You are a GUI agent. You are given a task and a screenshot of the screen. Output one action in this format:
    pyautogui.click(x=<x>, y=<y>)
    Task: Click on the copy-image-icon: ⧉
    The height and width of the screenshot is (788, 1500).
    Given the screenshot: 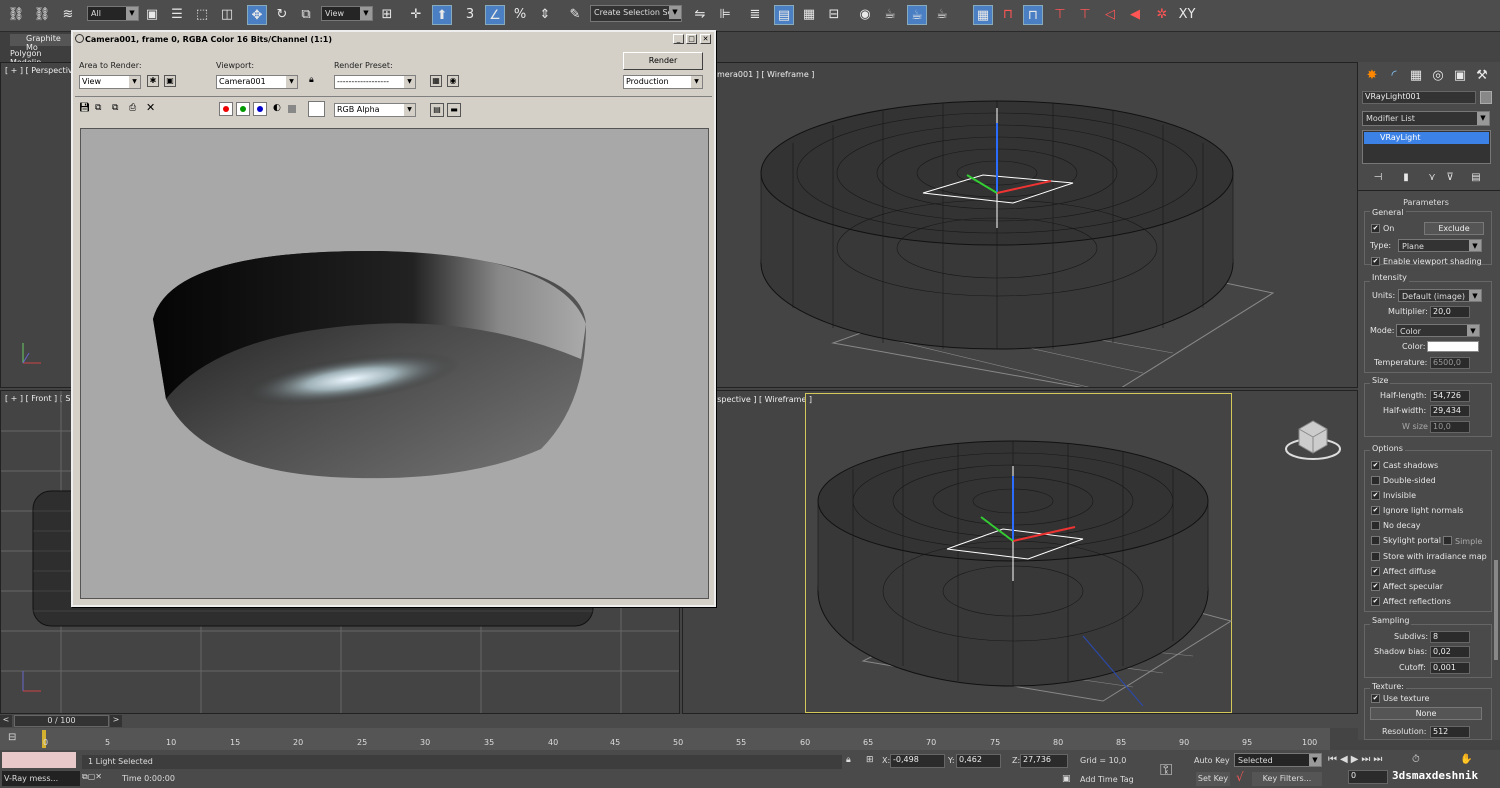 What is the action you would take?
    pyautogui.click(x=98, y=108)
    